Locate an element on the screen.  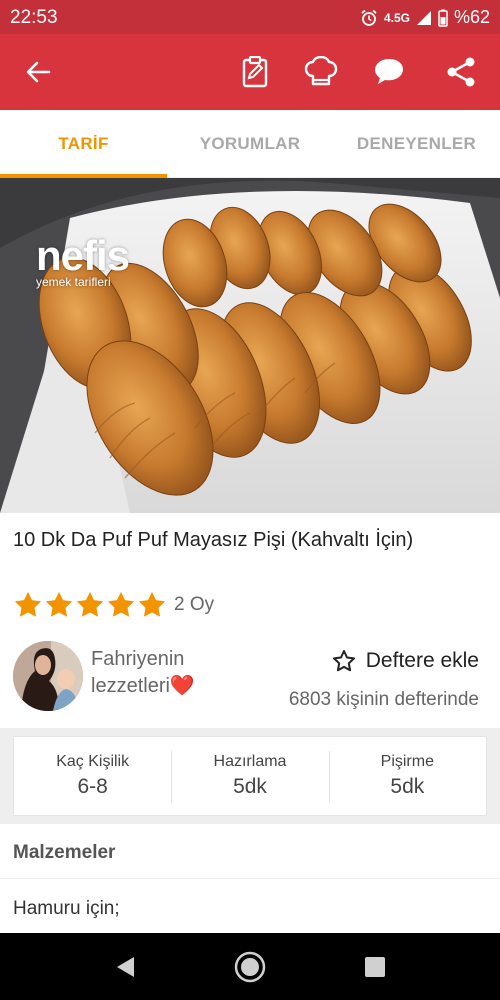
recents-square-icon is located at coordinates (375, 967).